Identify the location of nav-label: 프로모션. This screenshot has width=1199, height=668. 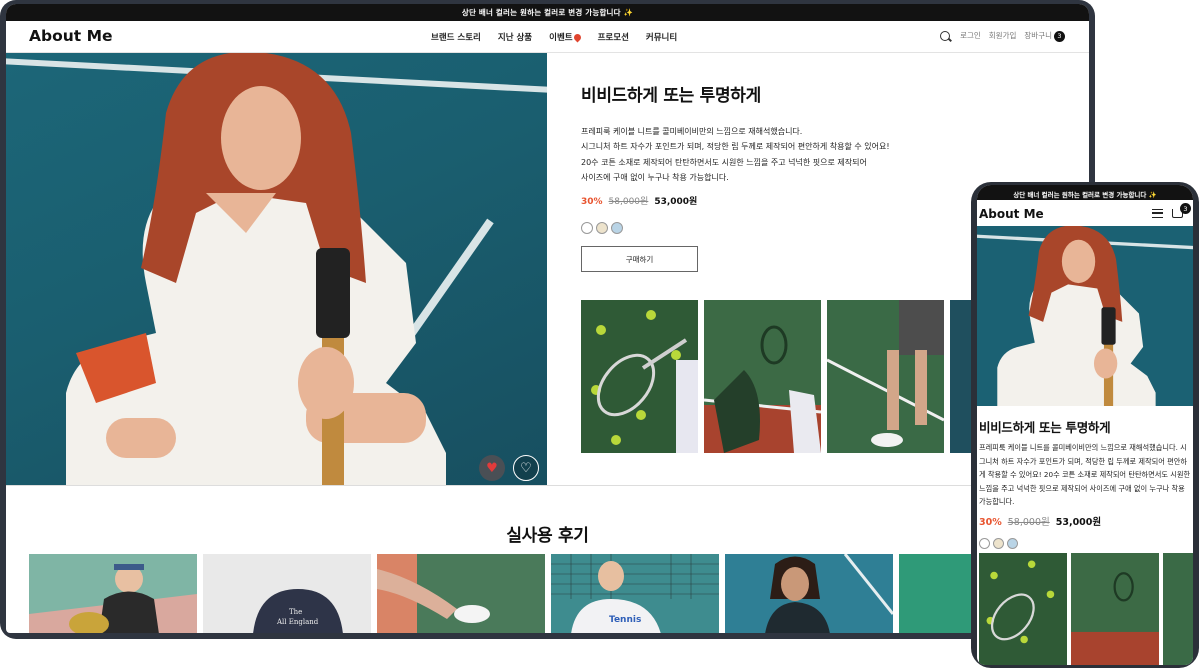
(613, 38).